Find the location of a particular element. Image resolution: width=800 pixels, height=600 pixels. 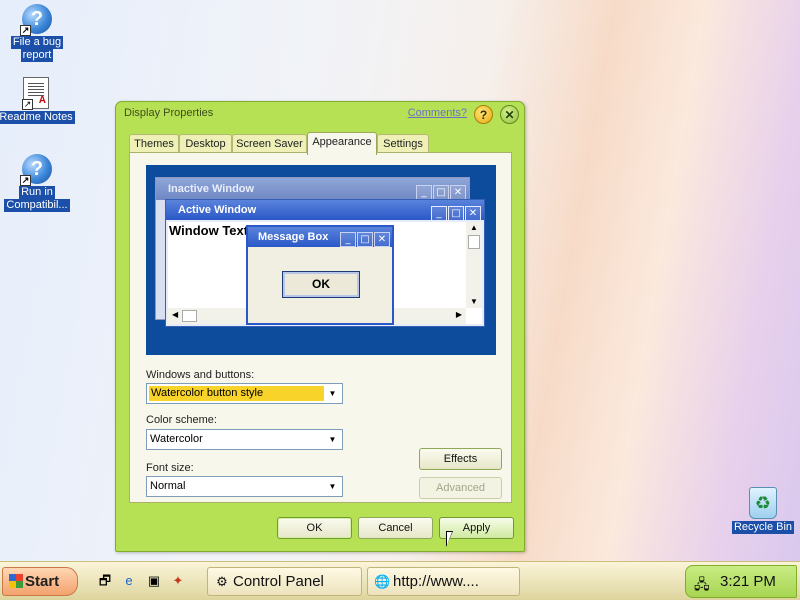

system-tray: 🖧 3:21 PM is located at coordinates (741, 581).